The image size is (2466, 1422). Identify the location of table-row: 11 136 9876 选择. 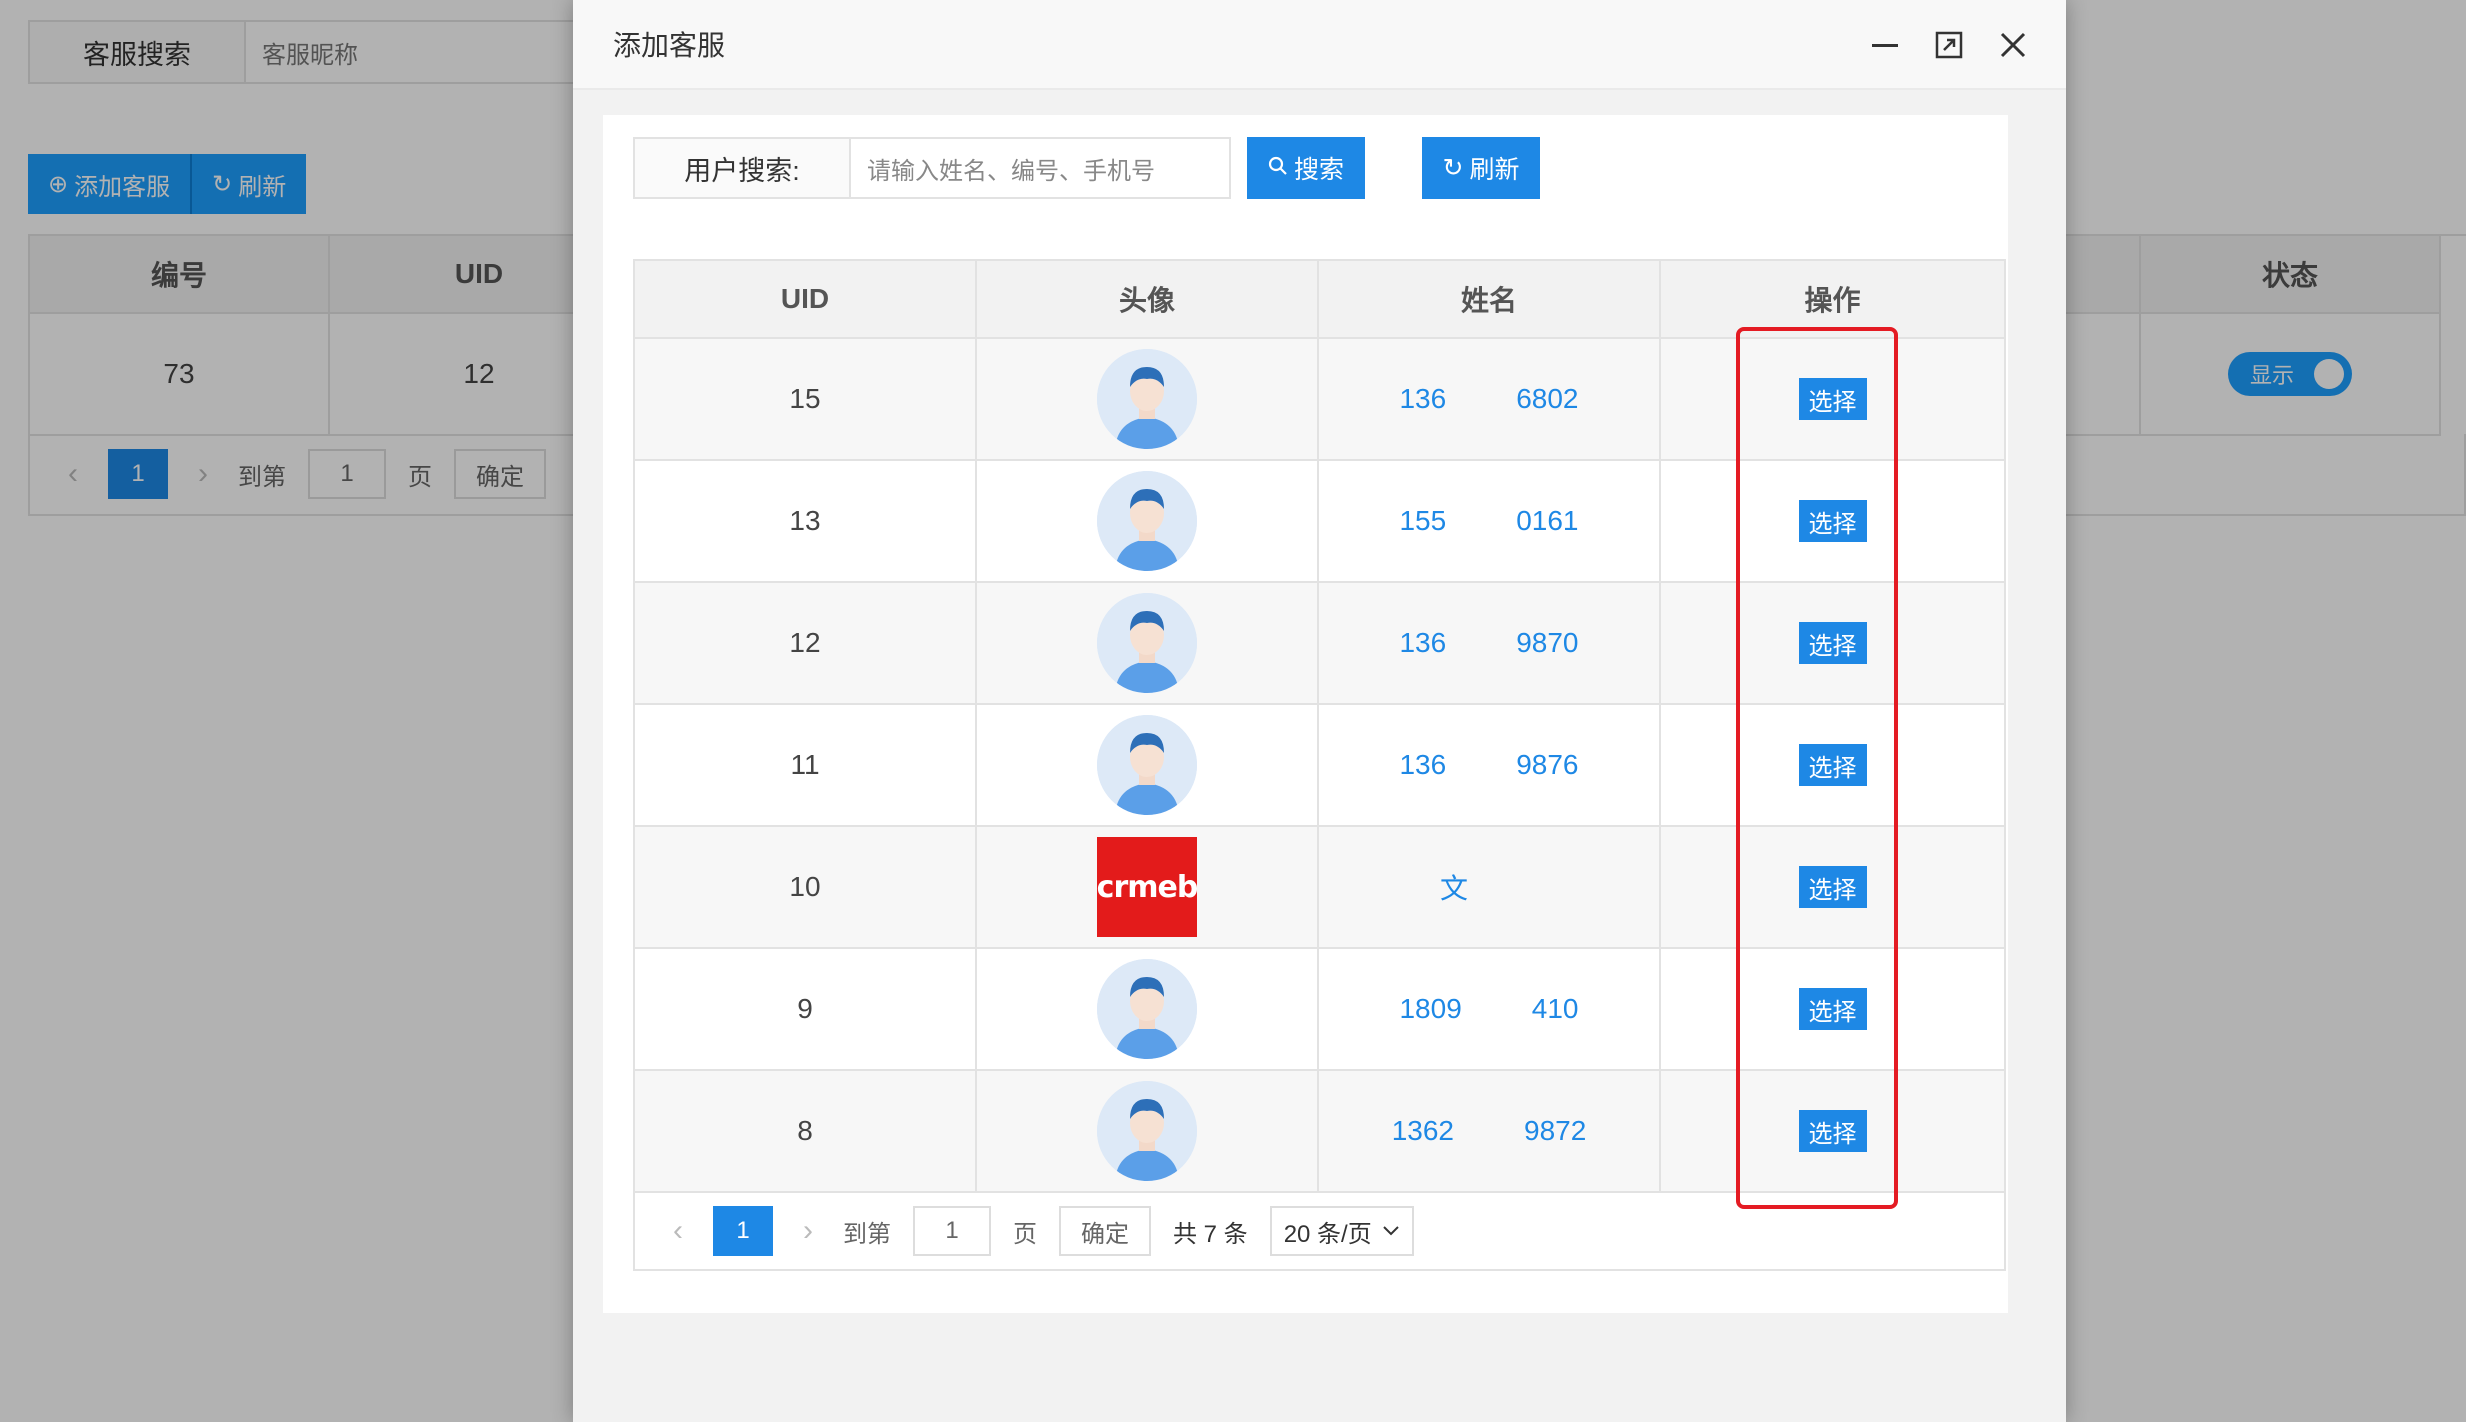
(1320, 766).